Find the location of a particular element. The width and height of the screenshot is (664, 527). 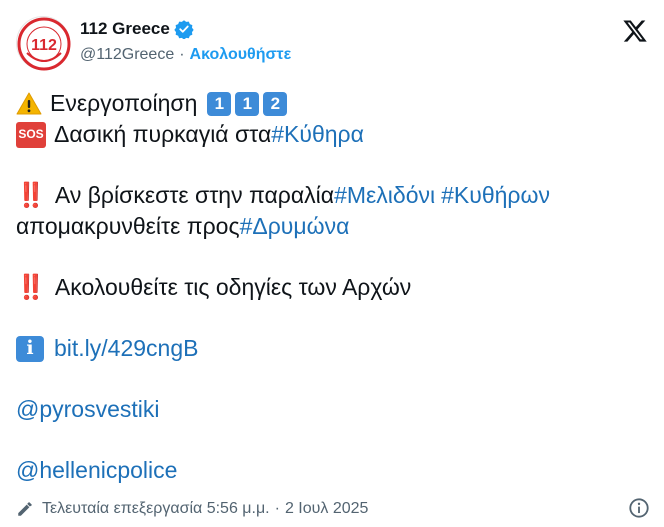

mention-hellenicpolice: @hellenicpolice is located at coordinates (96, 470).